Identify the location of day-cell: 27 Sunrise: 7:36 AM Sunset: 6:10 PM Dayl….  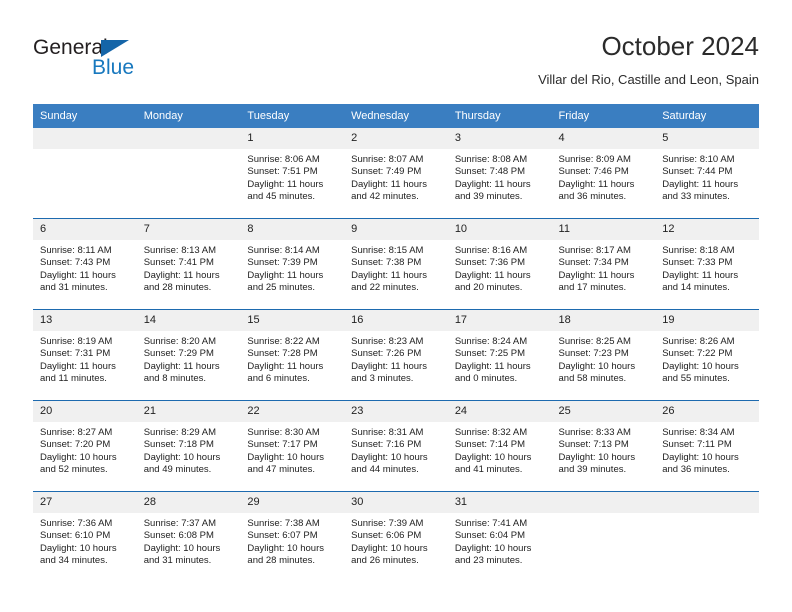
(85, 536).